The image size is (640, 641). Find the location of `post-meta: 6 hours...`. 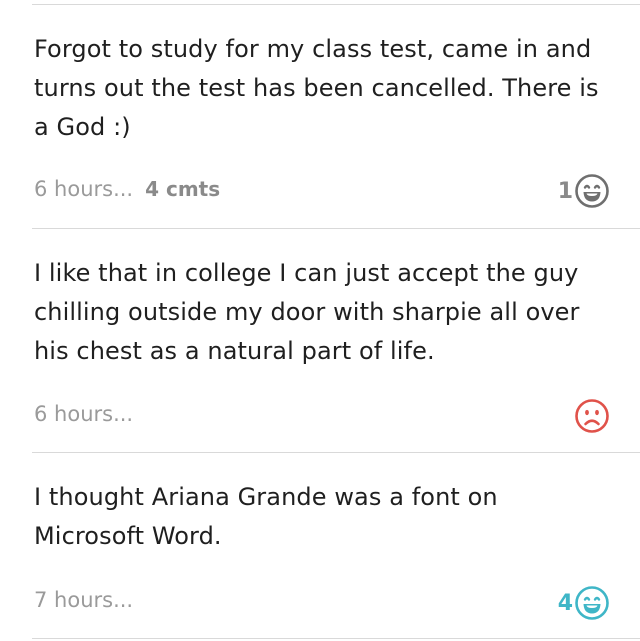

post-meta: 6 hours... is located at coordinates (83, 414).